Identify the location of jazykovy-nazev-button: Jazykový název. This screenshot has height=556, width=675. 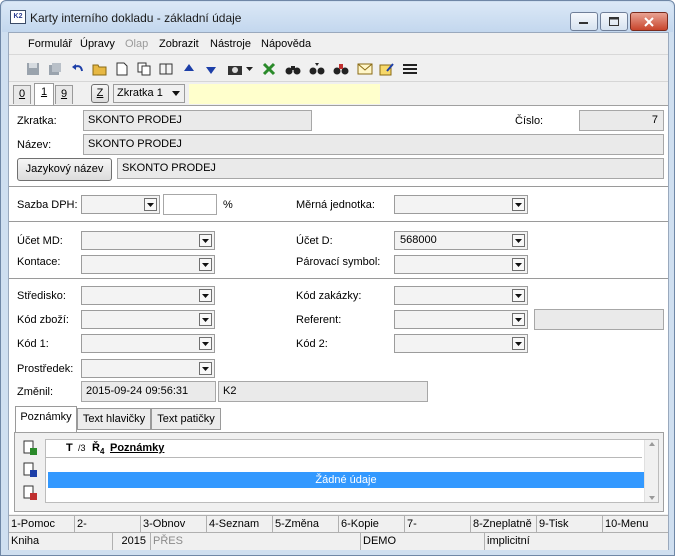
(64, 169).